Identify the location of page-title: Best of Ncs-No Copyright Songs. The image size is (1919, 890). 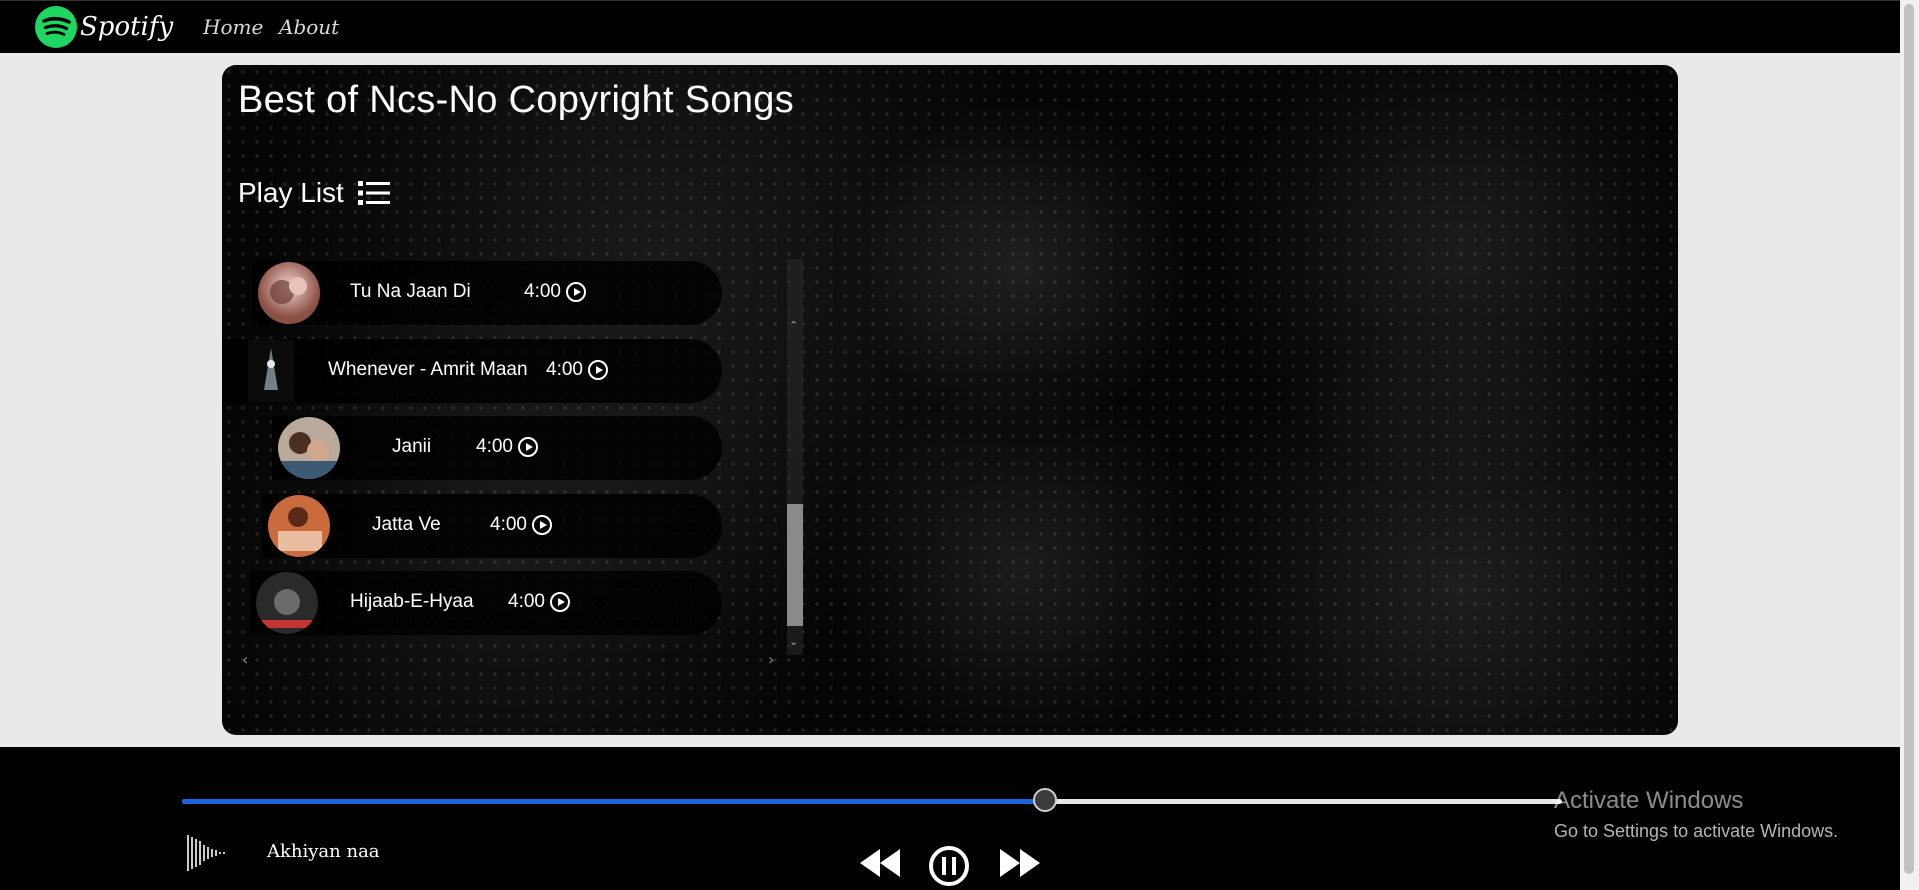
(516, 100).